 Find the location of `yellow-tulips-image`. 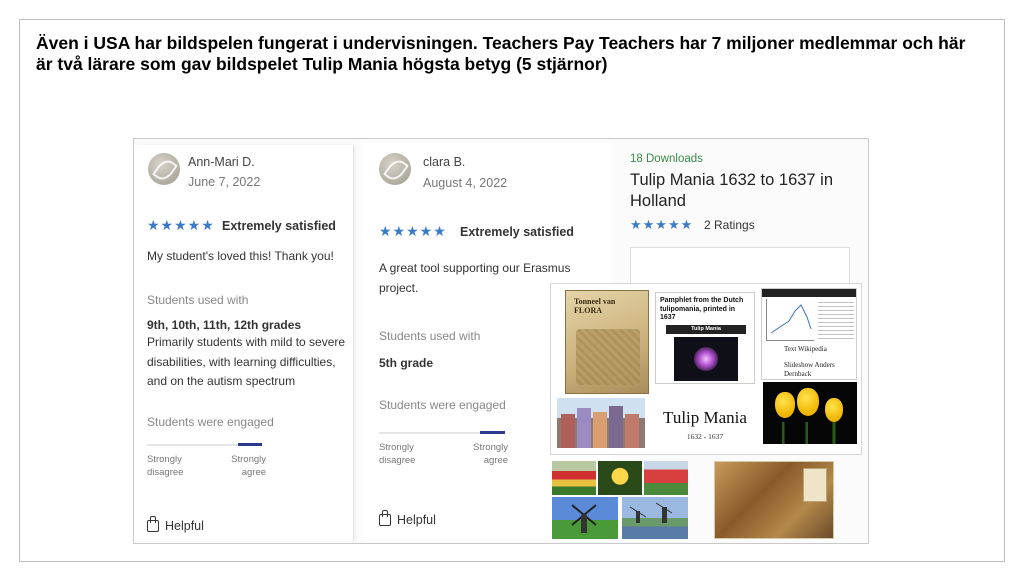

yellow-tulips-image is located at coordinates (810, 413).